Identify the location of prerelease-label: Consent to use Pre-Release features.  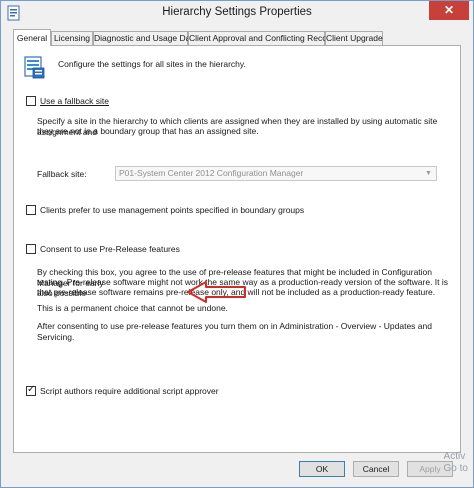
(110, 249).